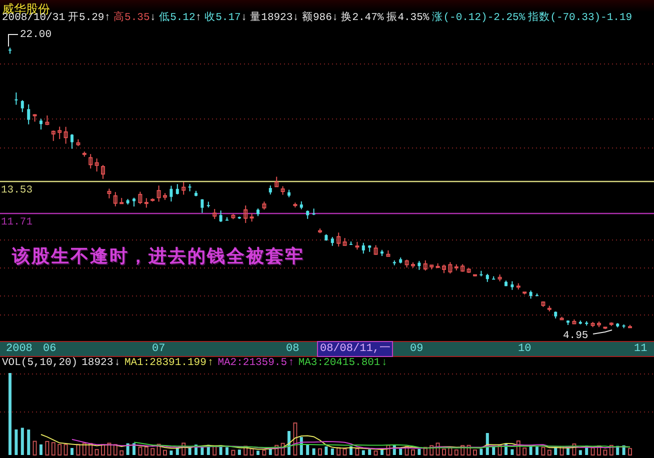 The width and height of the screenshot is (654, 458). Describe the element at coordinates (165, 363) in the screenshot. I see `volume-legend-value: MA1:28391.199` at that location.